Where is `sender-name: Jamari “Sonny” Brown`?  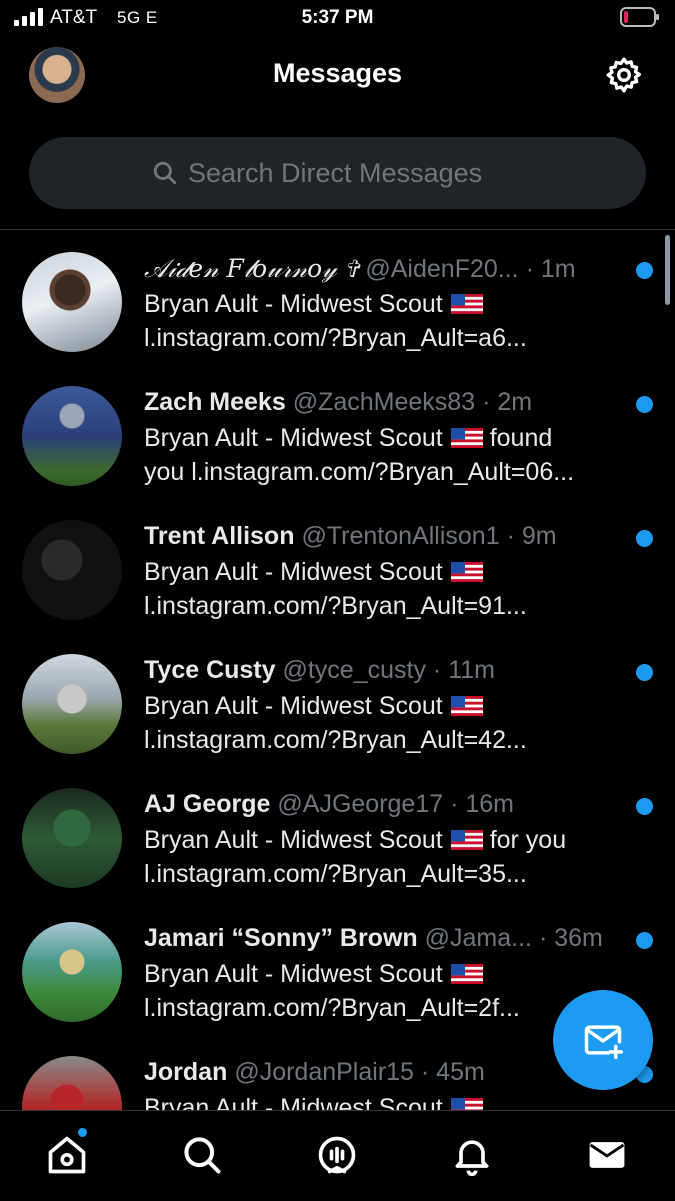
sender-name: Jamari “Sonny” Brown is located at coordinates (281, 938).